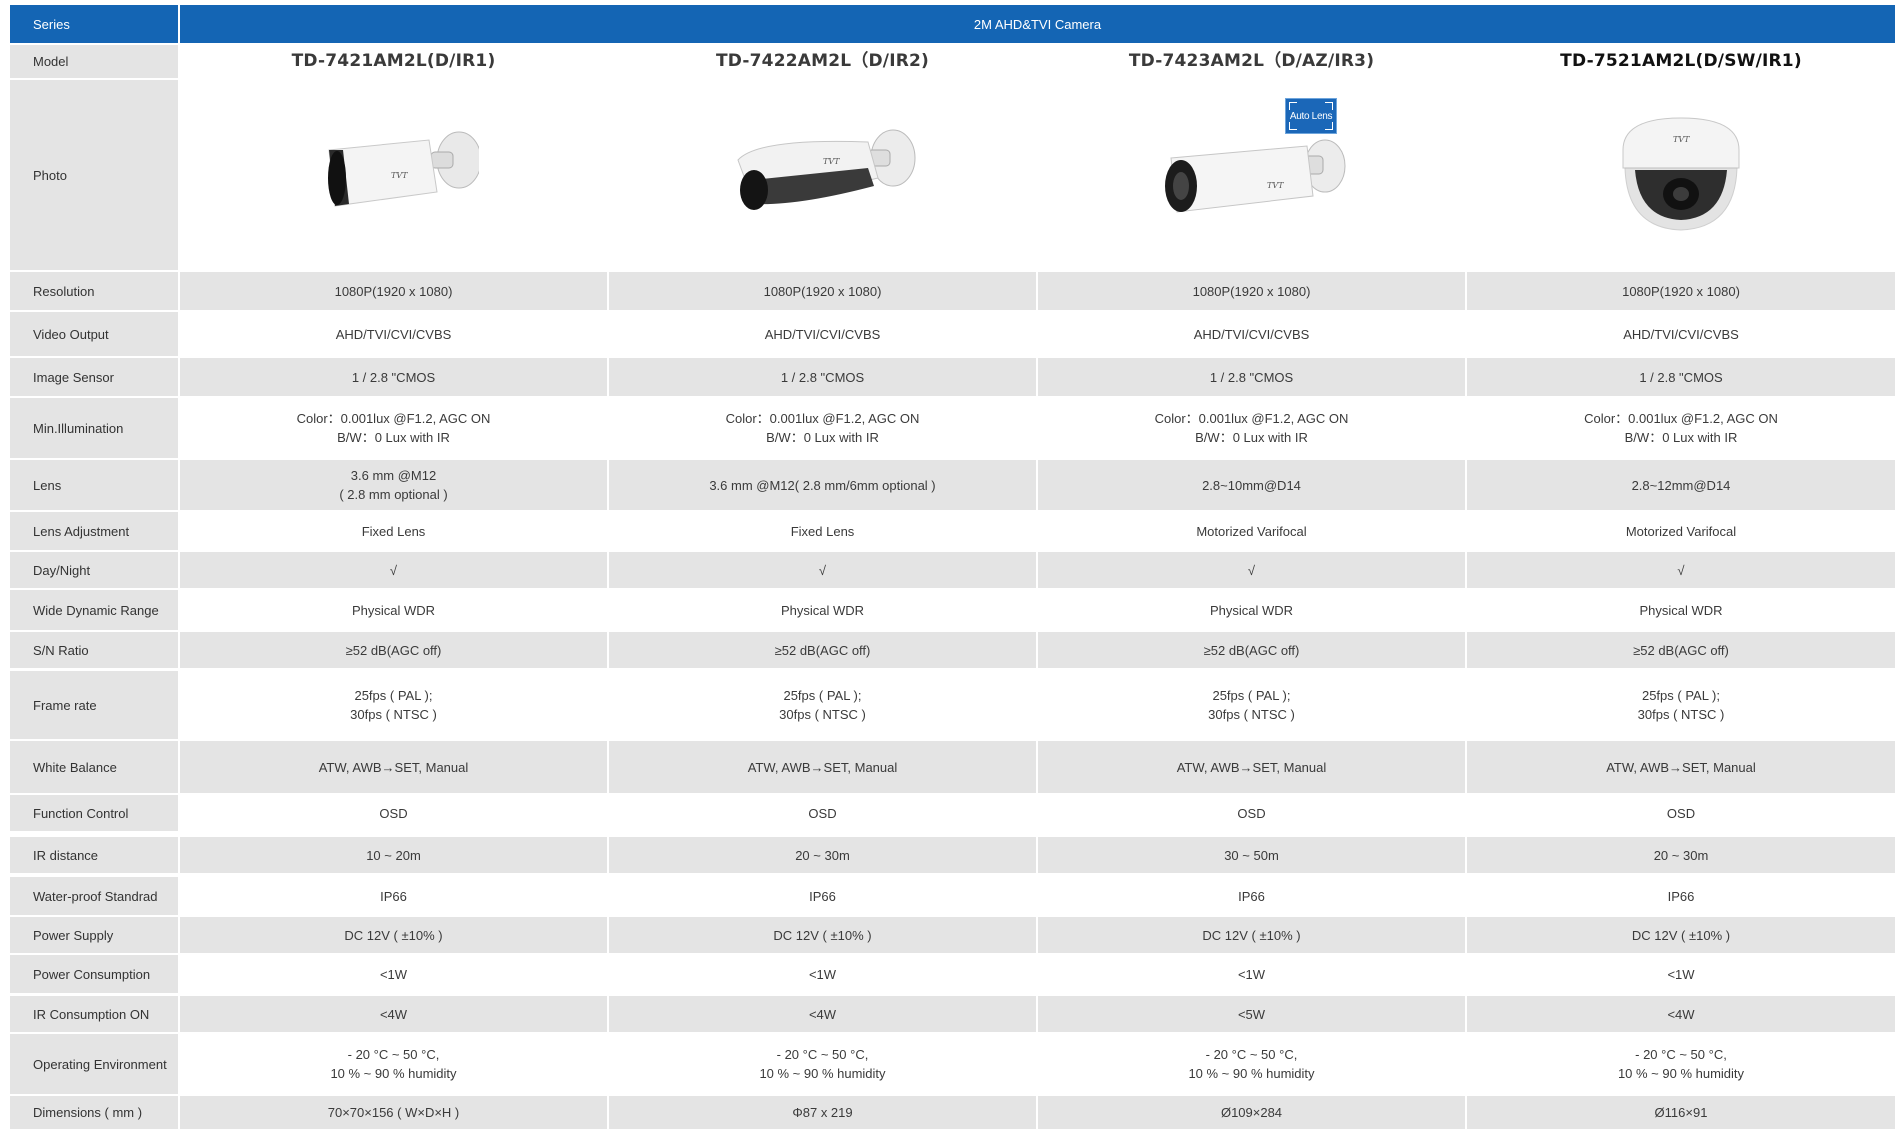 The image size is (1901, 1129). What do you see at coordinates (393, 855) in the screenshot?
I see `spec-value-cell: 10 ~ 20m` at bounding box center [393, 855].